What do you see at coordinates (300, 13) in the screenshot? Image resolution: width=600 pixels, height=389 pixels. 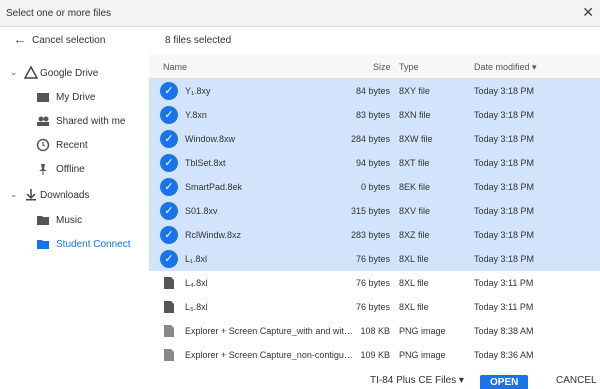 I see `title-bar: Select one or more files ✕` at bounding box center [300, 13].